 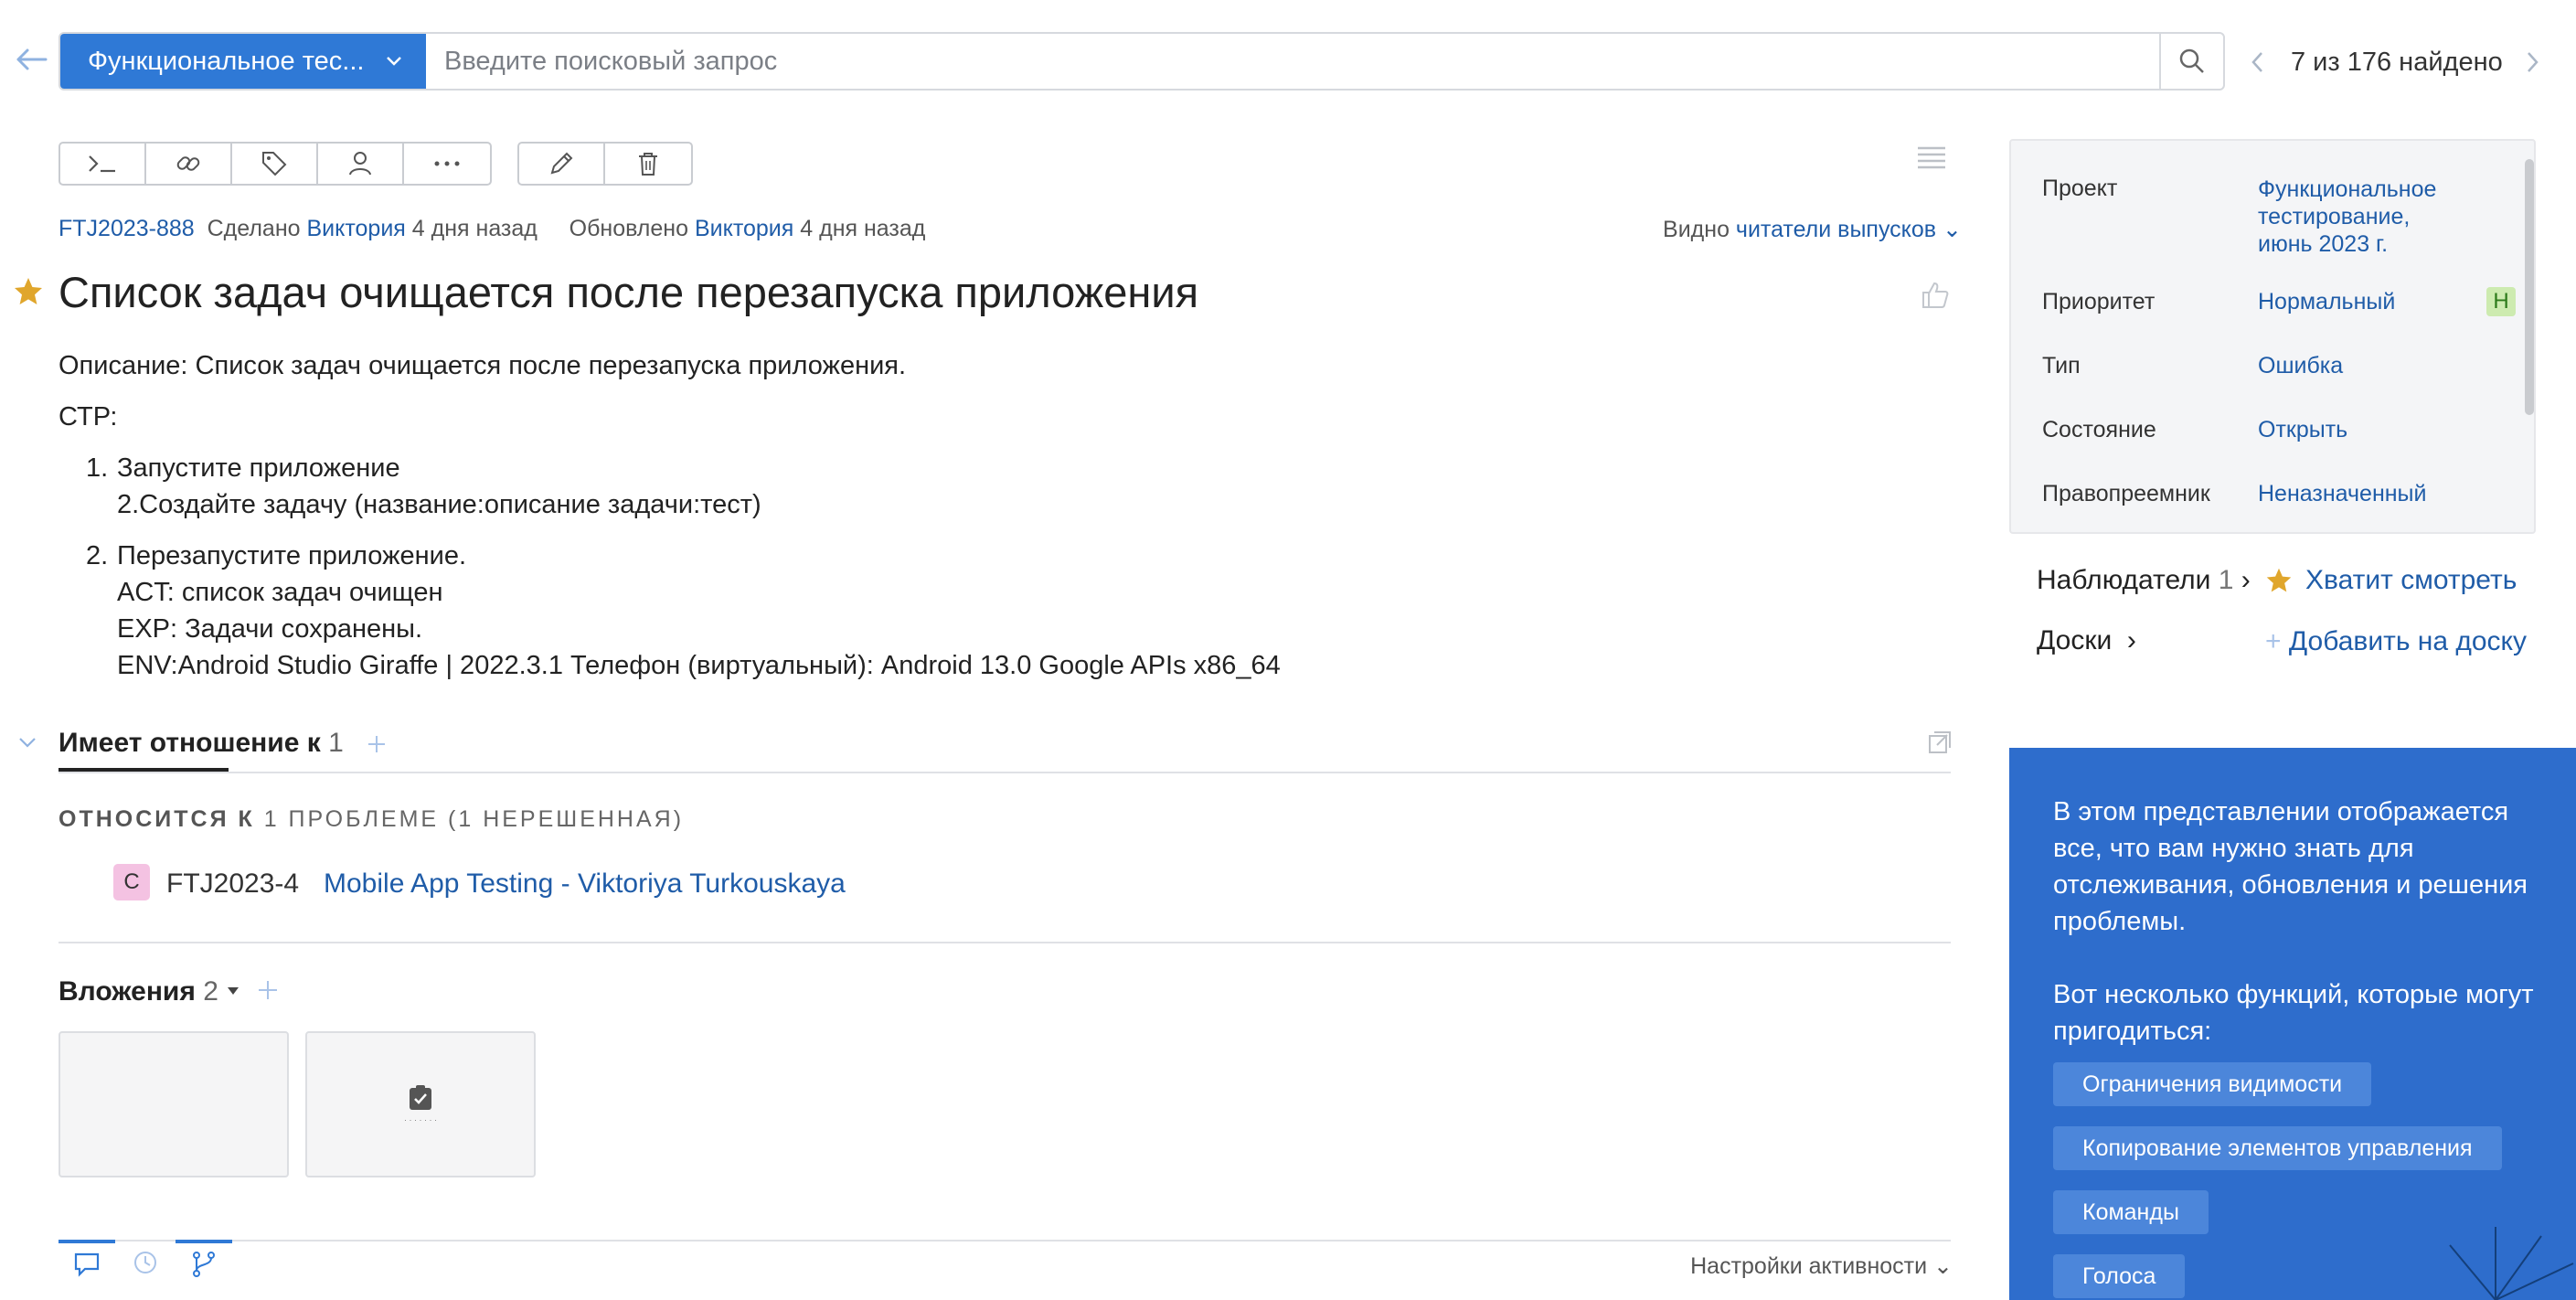 I want to click on more-button, so click(x=447, y=164).